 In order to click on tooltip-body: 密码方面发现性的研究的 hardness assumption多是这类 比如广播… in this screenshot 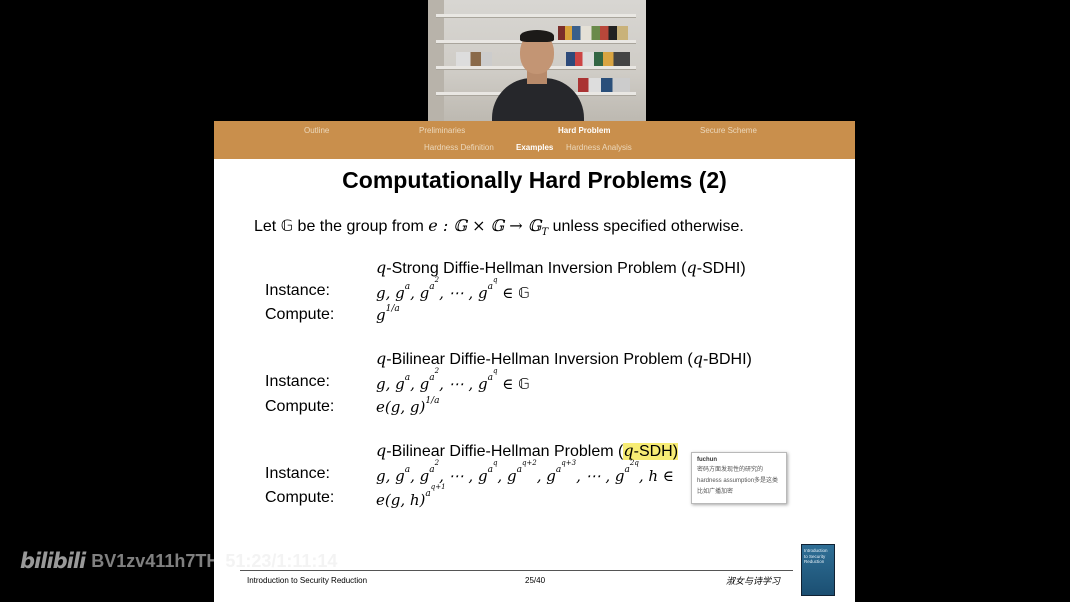, I will do `click(738, 481)`.